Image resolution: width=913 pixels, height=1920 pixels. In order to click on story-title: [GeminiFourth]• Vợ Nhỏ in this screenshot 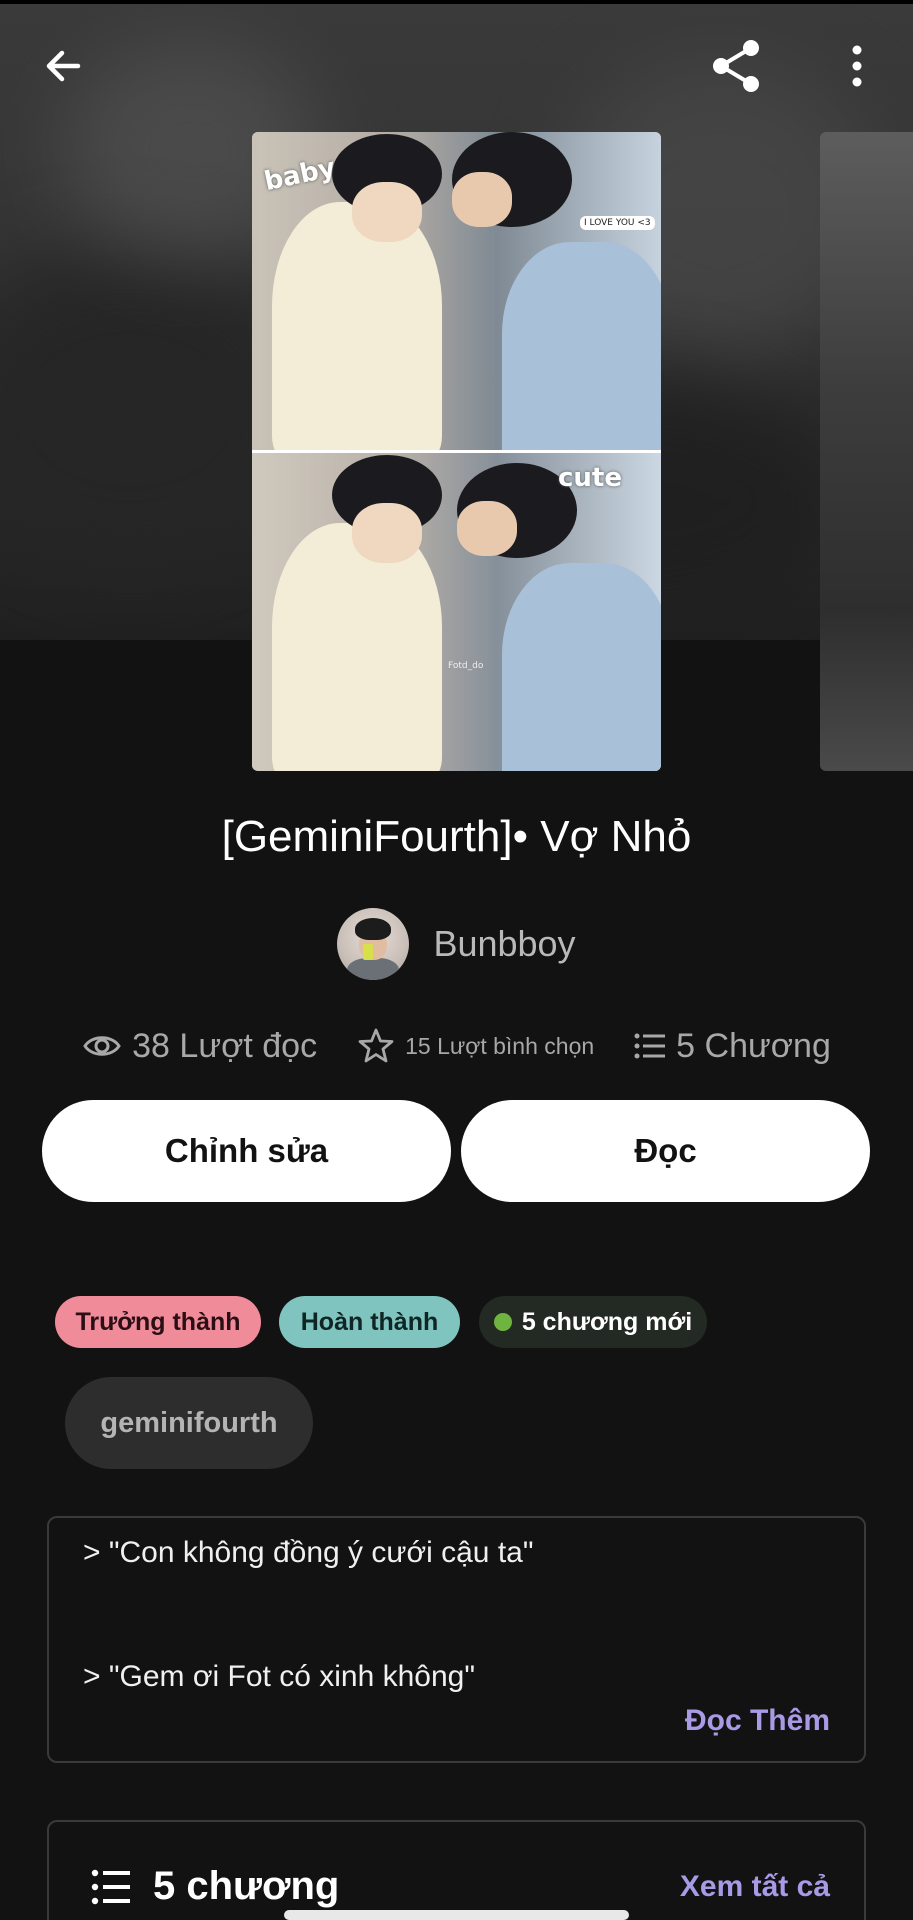, I will do `click(456, 836)`.